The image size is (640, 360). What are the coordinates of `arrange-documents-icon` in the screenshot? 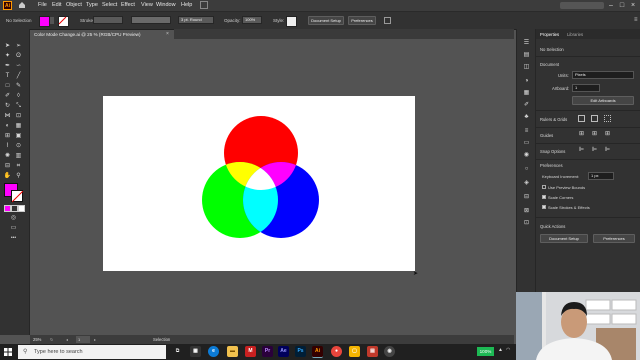 It's located at (387, 20).